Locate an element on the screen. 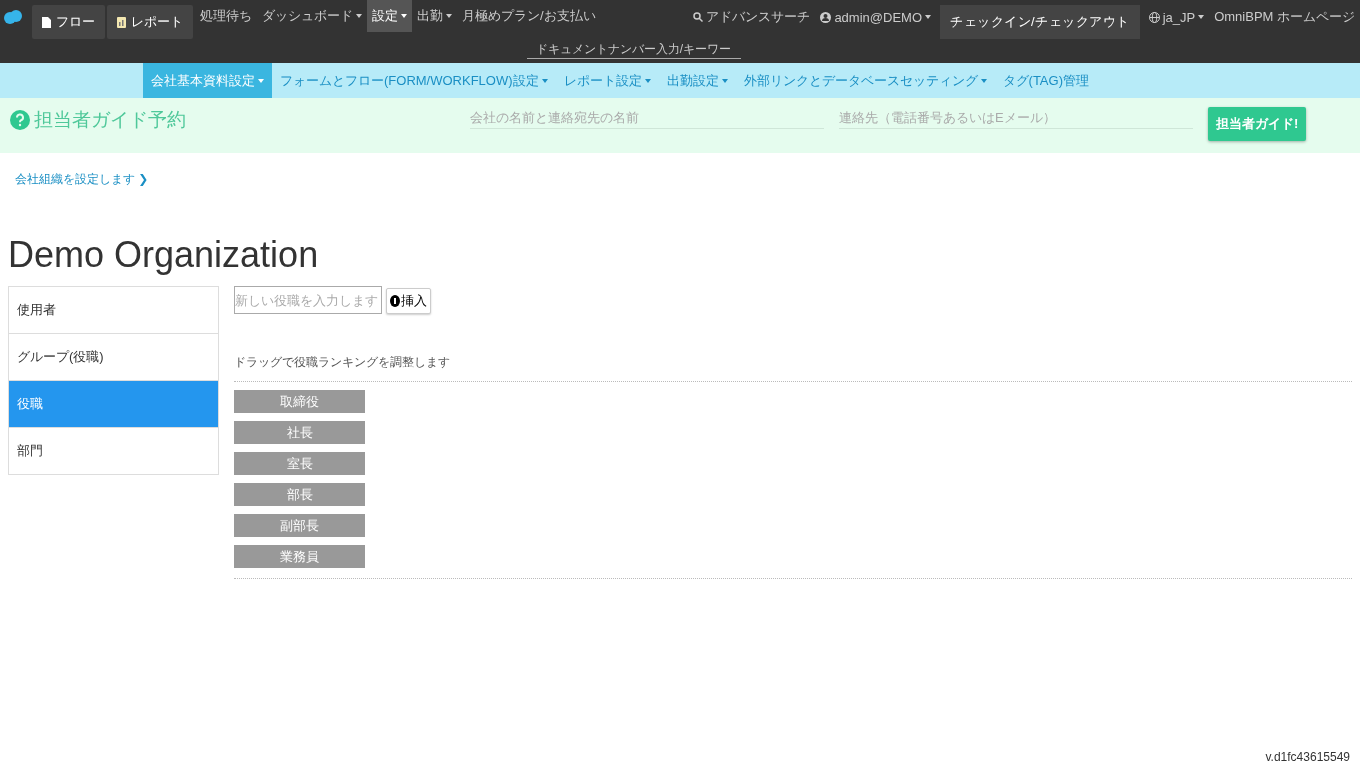 The width and height of the screenshot is (1360, 769). language-menu: ja_JP is located at coordinates (1176, 17).